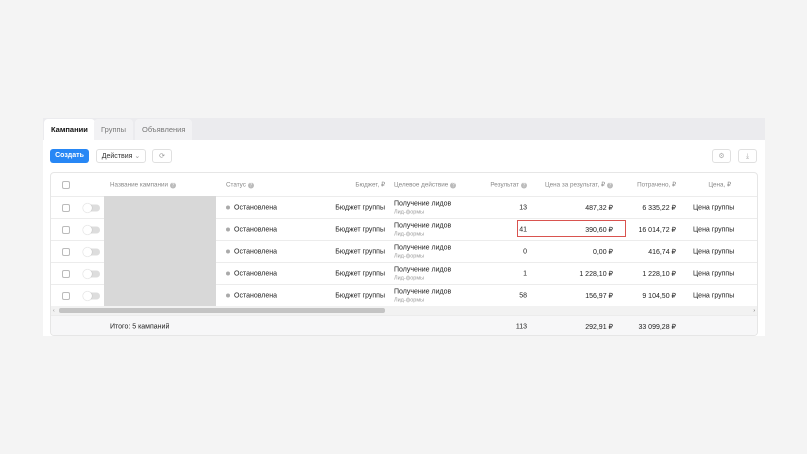  I want to click on header-budget: Бюджет, ₽, so click(370, 184).